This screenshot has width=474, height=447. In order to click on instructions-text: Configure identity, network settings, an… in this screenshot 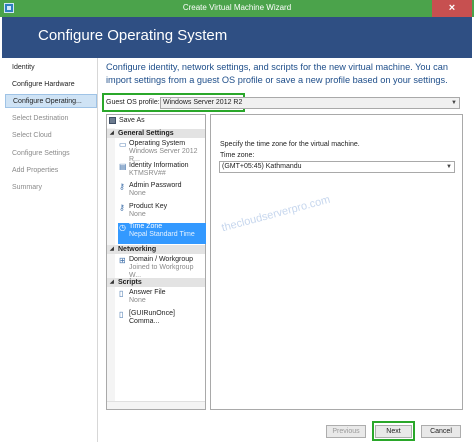, I will do `click(277, 73)`.